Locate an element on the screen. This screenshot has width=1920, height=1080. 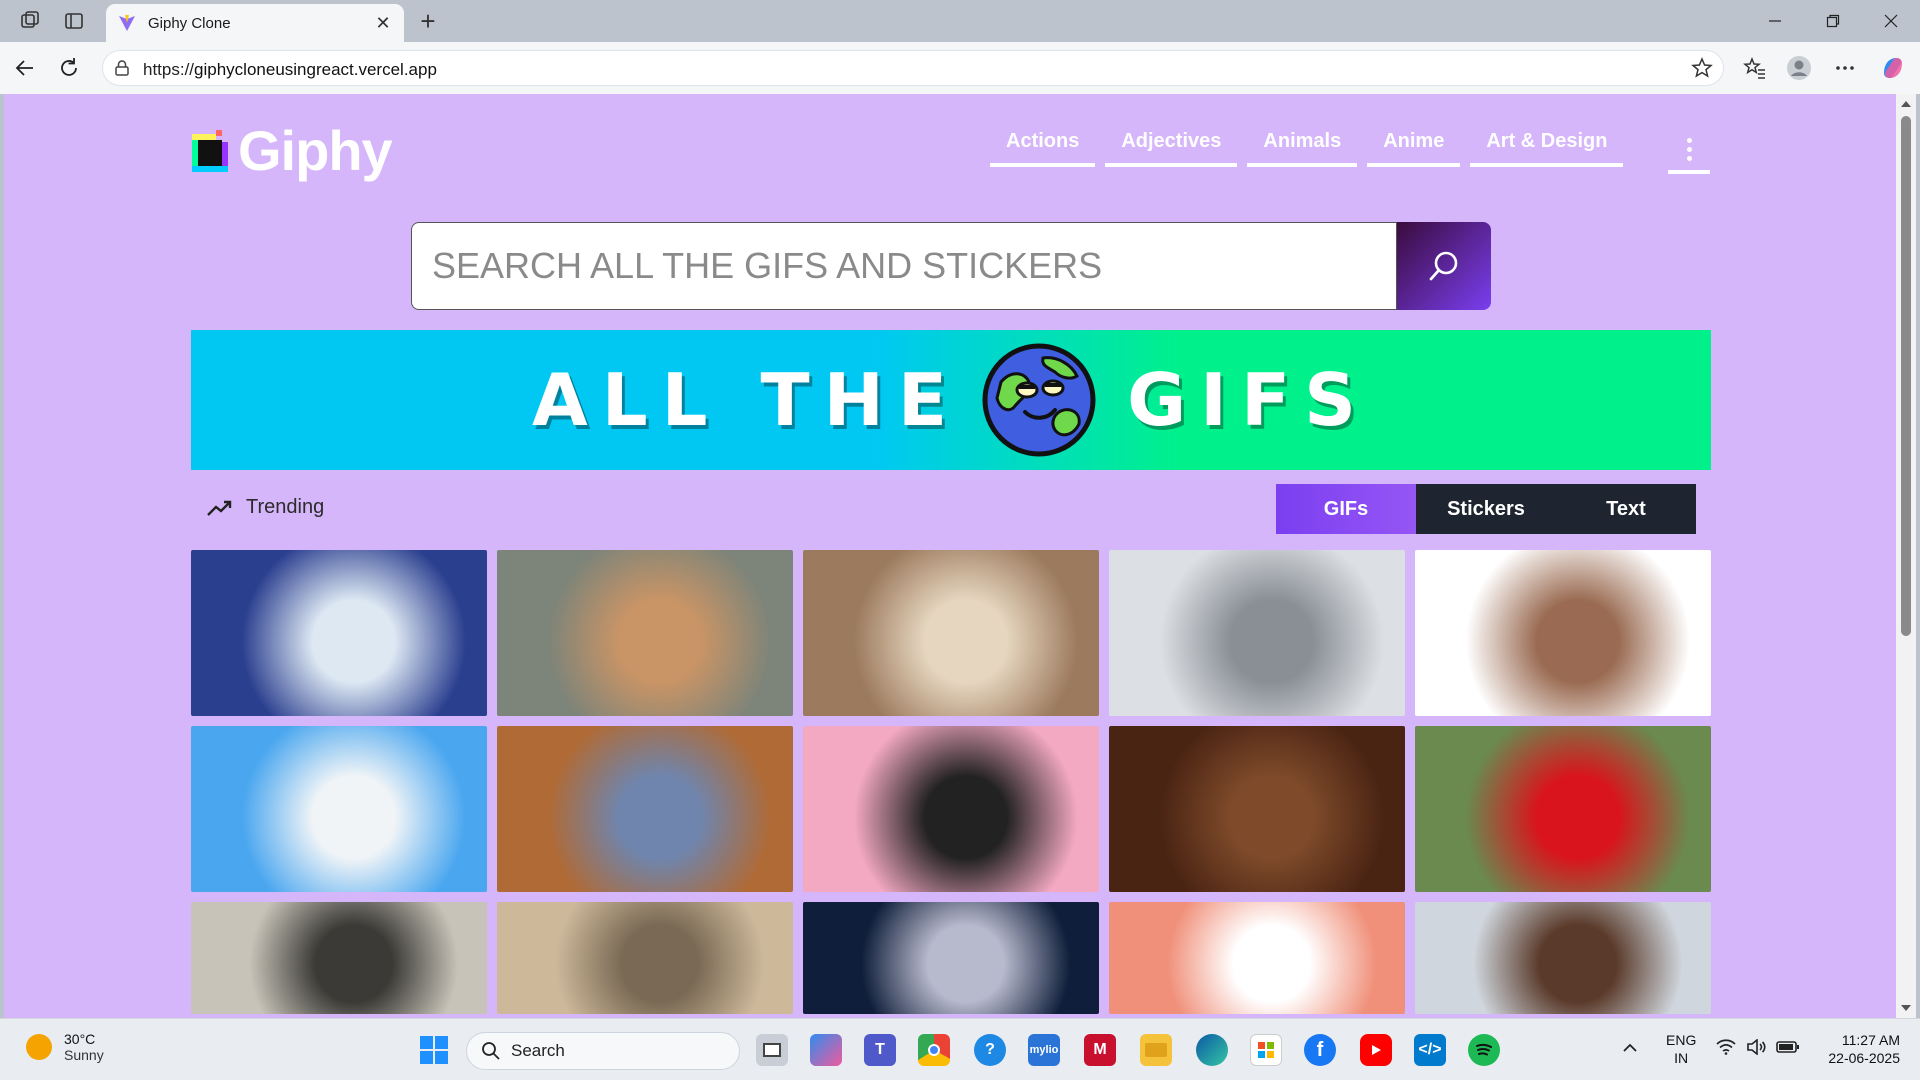
gif-tile-puppy-gif is located at coordinates (1257, 809).